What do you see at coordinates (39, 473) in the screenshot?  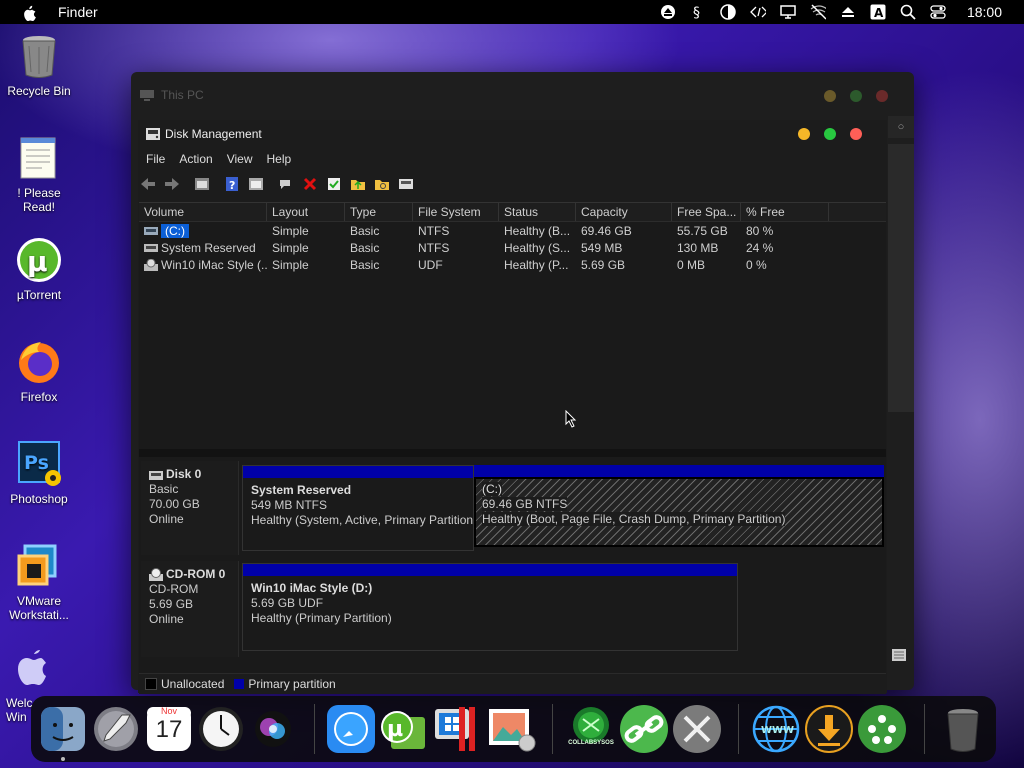 I see `desktop-icon-photoshop: Ps Photoshop` at bounding box center [39, 473].